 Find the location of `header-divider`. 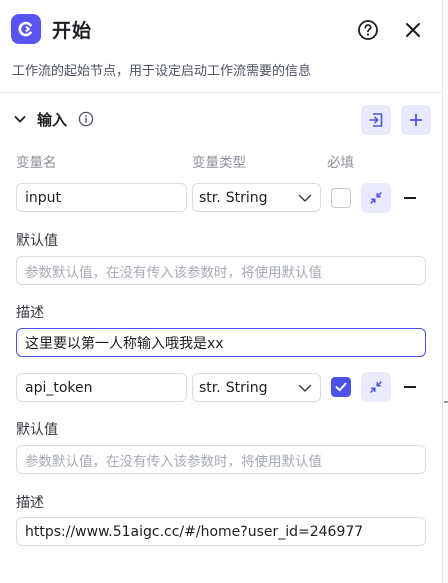

header-divider is located at coordinates (221, 92).